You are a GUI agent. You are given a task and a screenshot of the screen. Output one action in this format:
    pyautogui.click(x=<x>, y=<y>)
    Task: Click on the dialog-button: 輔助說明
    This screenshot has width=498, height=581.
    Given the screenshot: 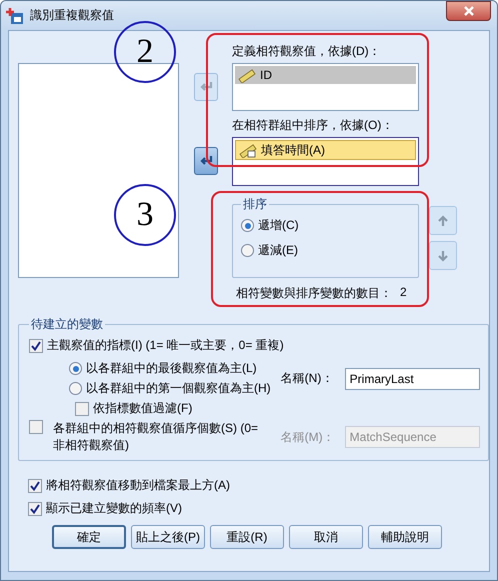 What is the action you would take?
    pyautogui.click(x=405, y=537)
    